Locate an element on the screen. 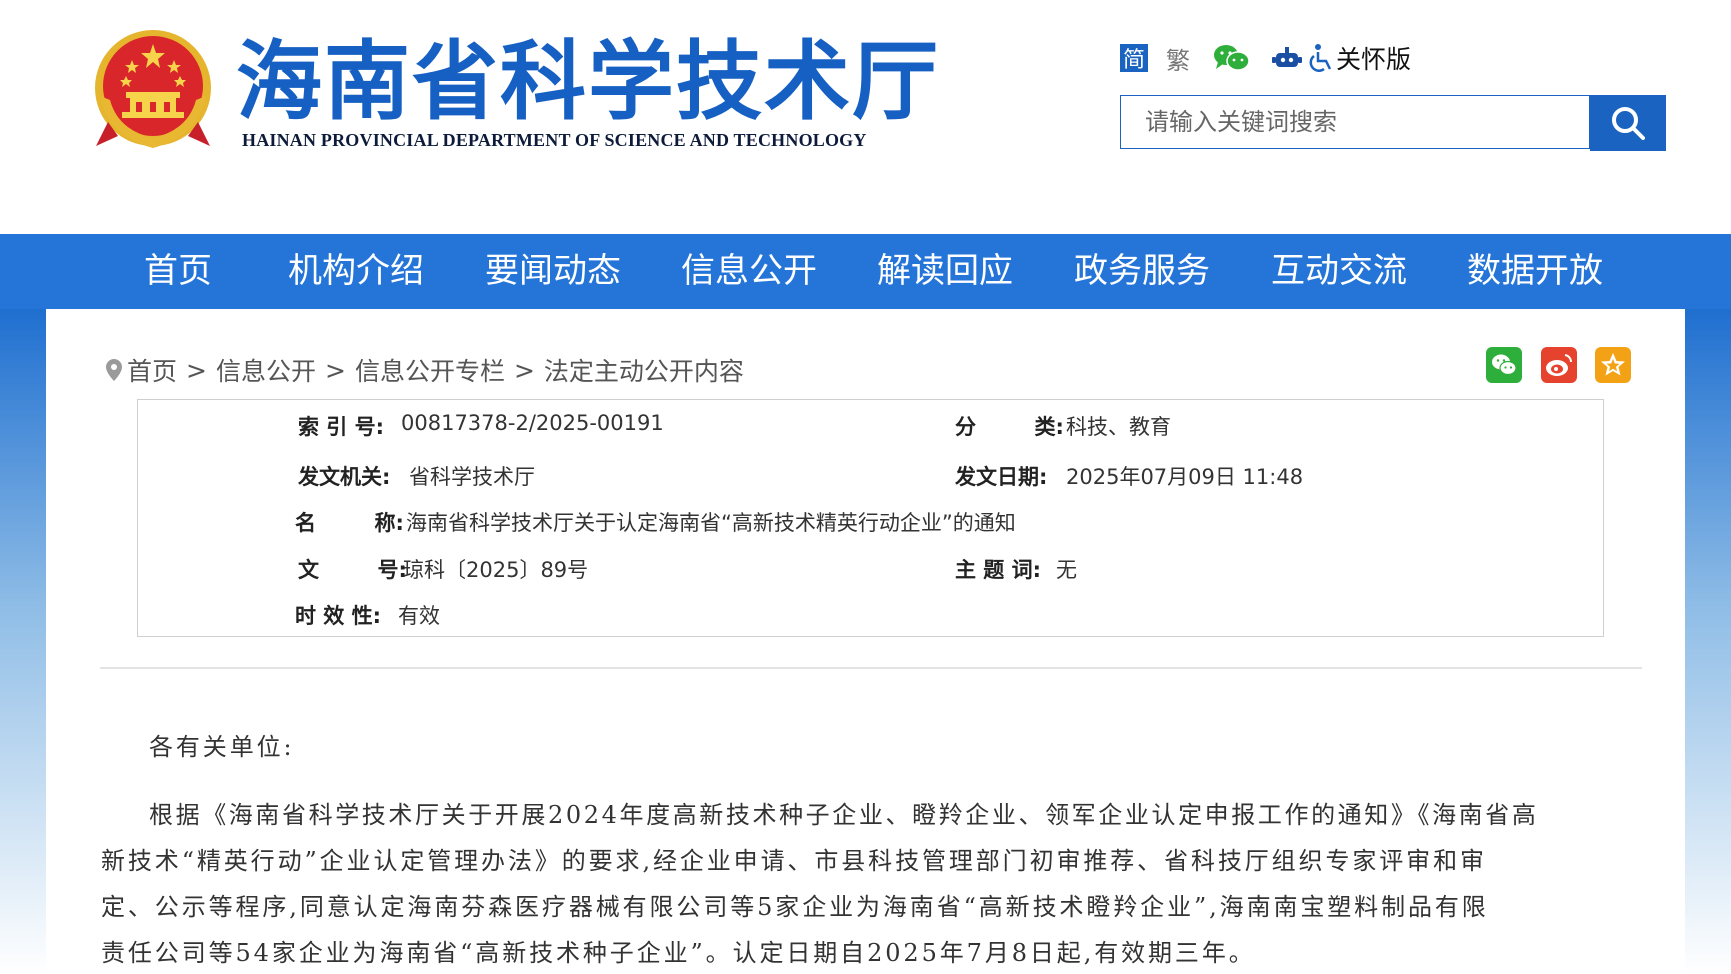 The width and height of the screenshot is (1731, 974). meta-validity-value: 有效 is located at coordinates (419, 616).